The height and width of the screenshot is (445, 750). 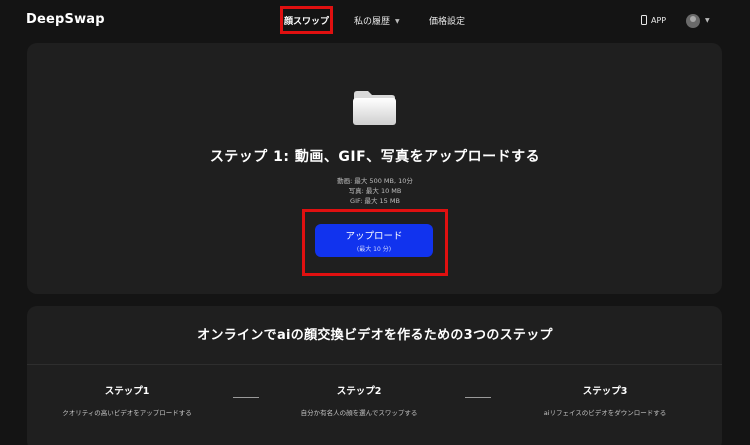 I want to click on nav-item-history: 私の履歴 ▼, so click(x=377, y=20).